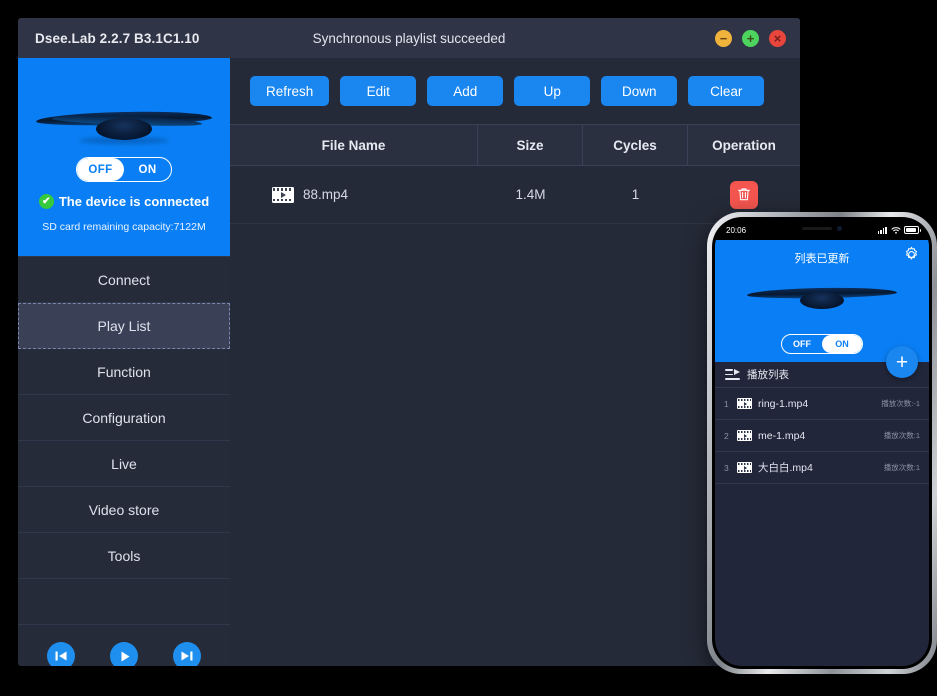  I want to click on list-item-index: 2, so click(726, 435).